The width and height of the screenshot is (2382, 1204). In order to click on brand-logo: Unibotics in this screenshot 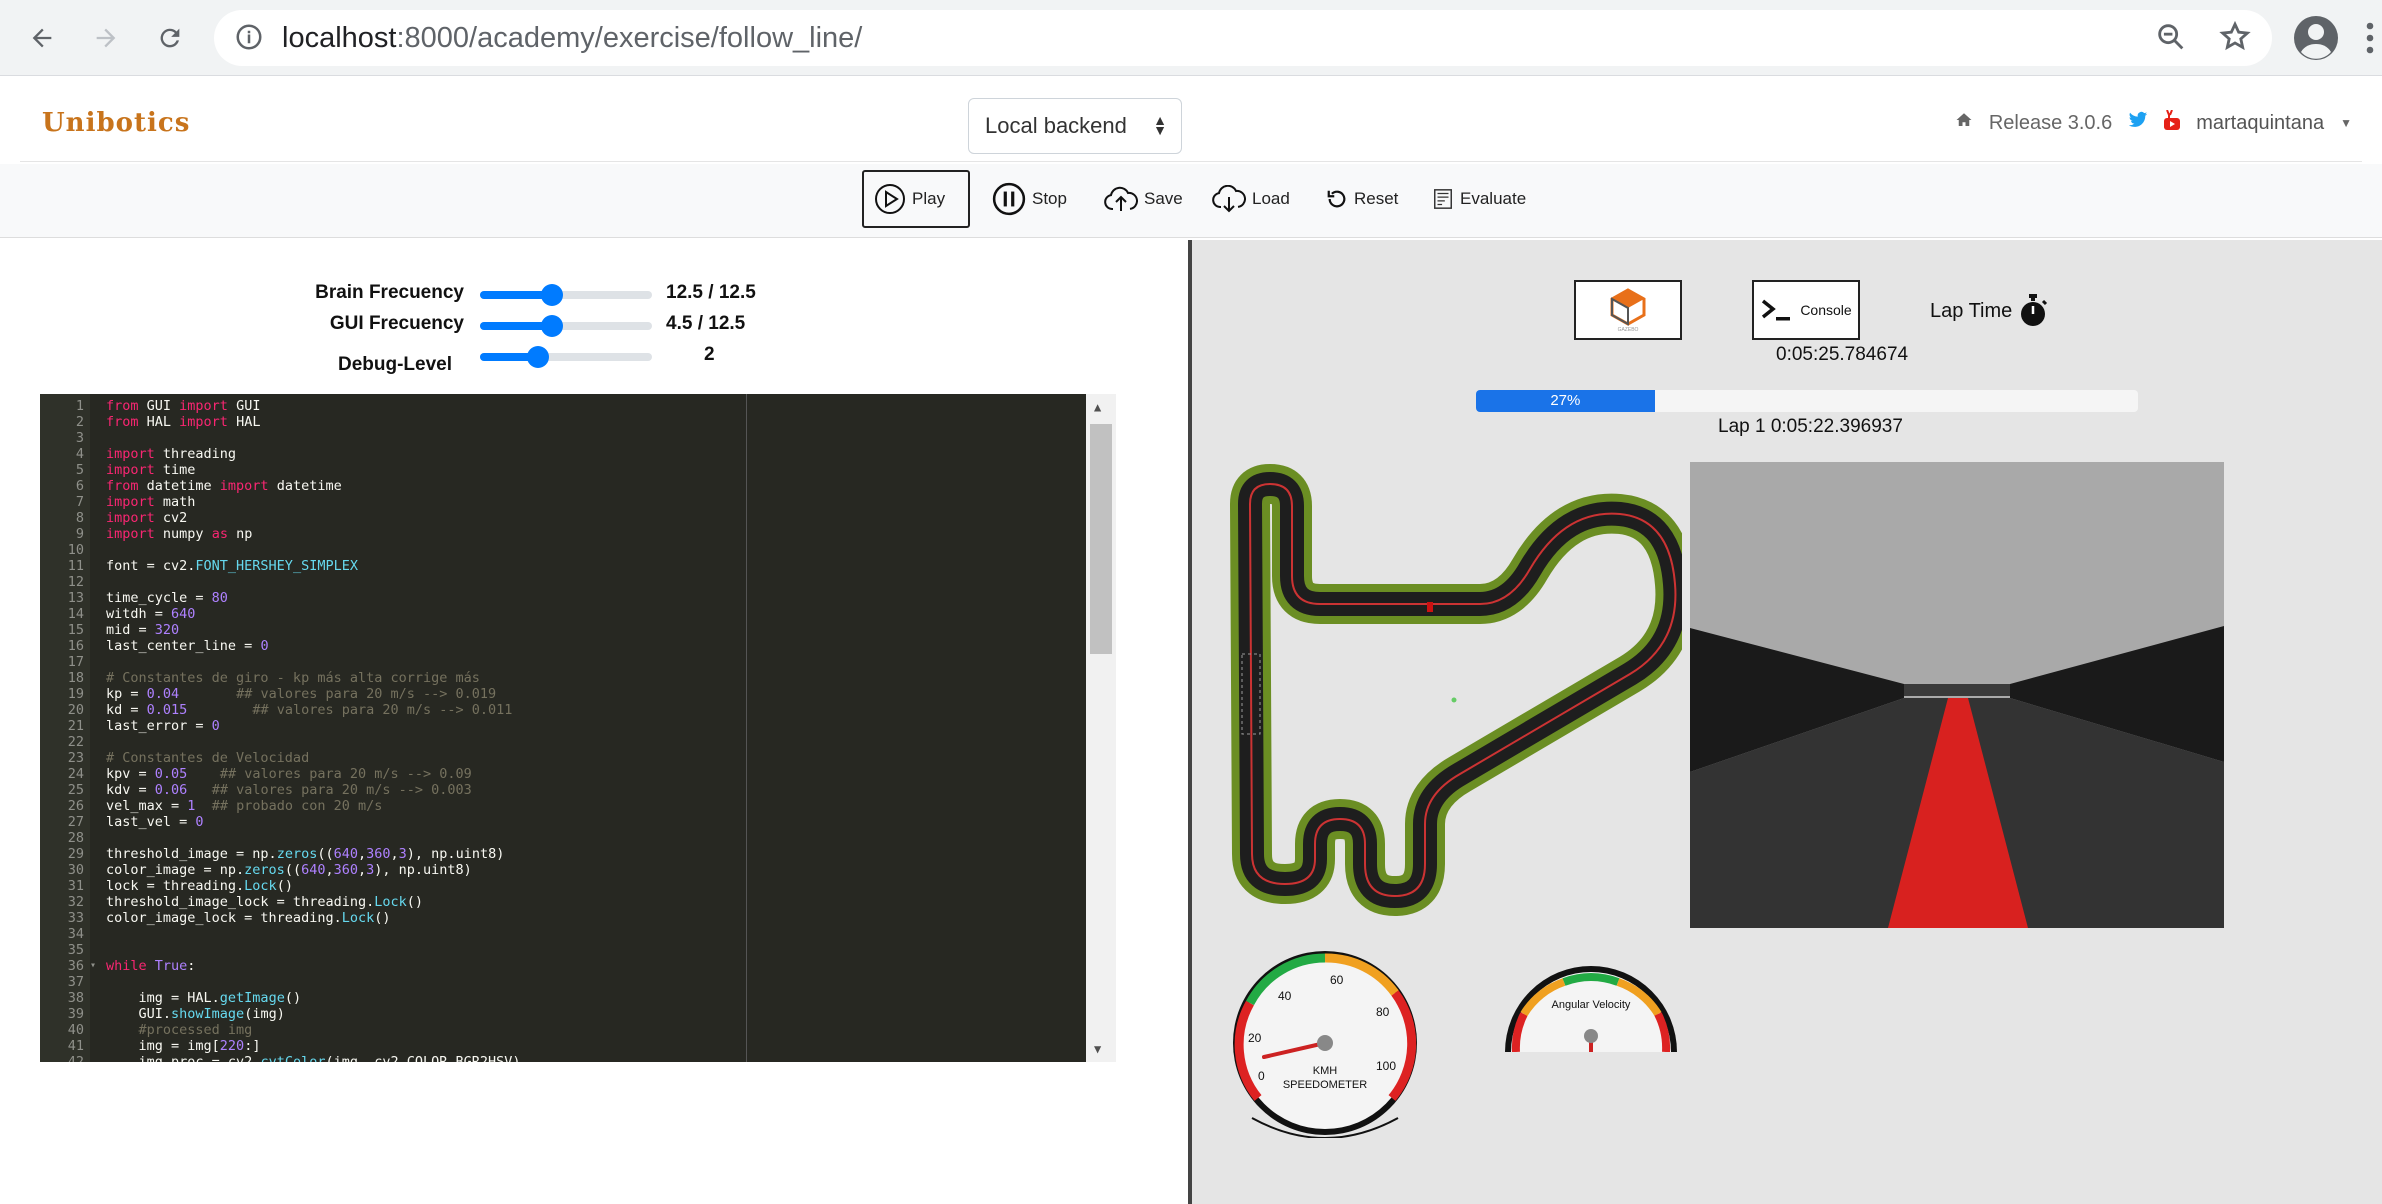, I will do `click(116, 123)`.